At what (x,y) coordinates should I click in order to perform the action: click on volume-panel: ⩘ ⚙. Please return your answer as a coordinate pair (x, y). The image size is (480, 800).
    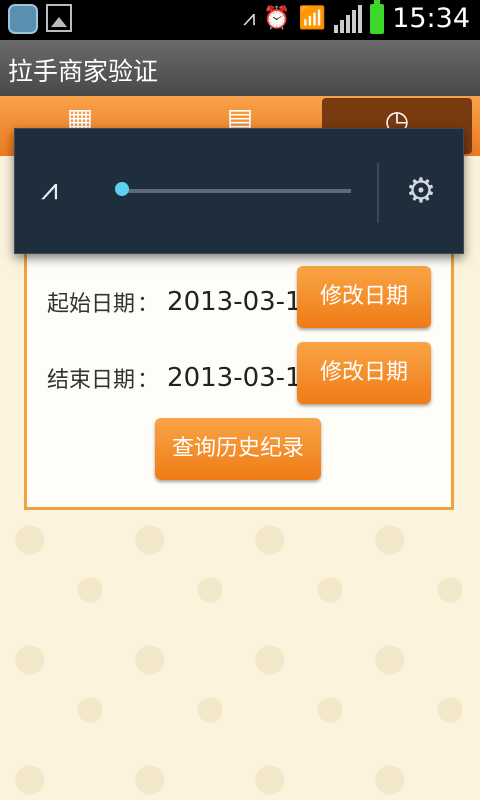
    Looking at the image, I should click on (239, 191).